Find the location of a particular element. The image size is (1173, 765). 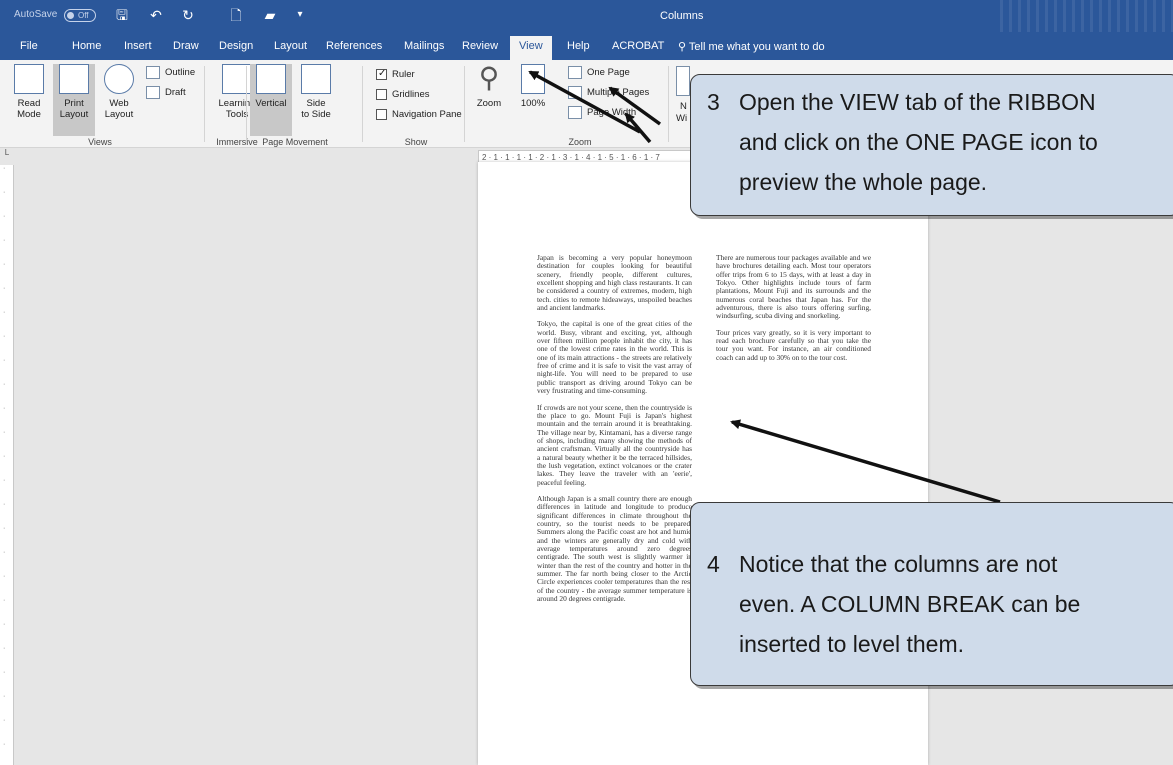

tab-acrobat: ACROBAT is located at coordinates (638, 46).